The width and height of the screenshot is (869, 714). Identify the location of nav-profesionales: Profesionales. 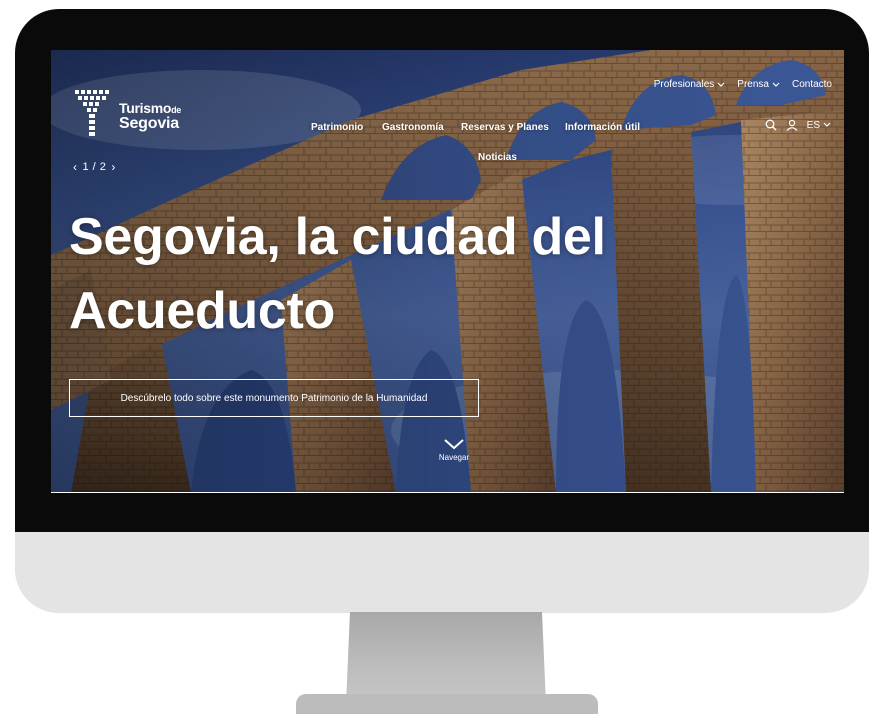
(690, 84).